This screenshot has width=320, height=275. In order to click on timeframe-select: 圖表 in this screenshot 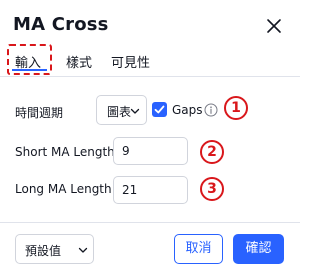, I will do `click(121, 110)`.